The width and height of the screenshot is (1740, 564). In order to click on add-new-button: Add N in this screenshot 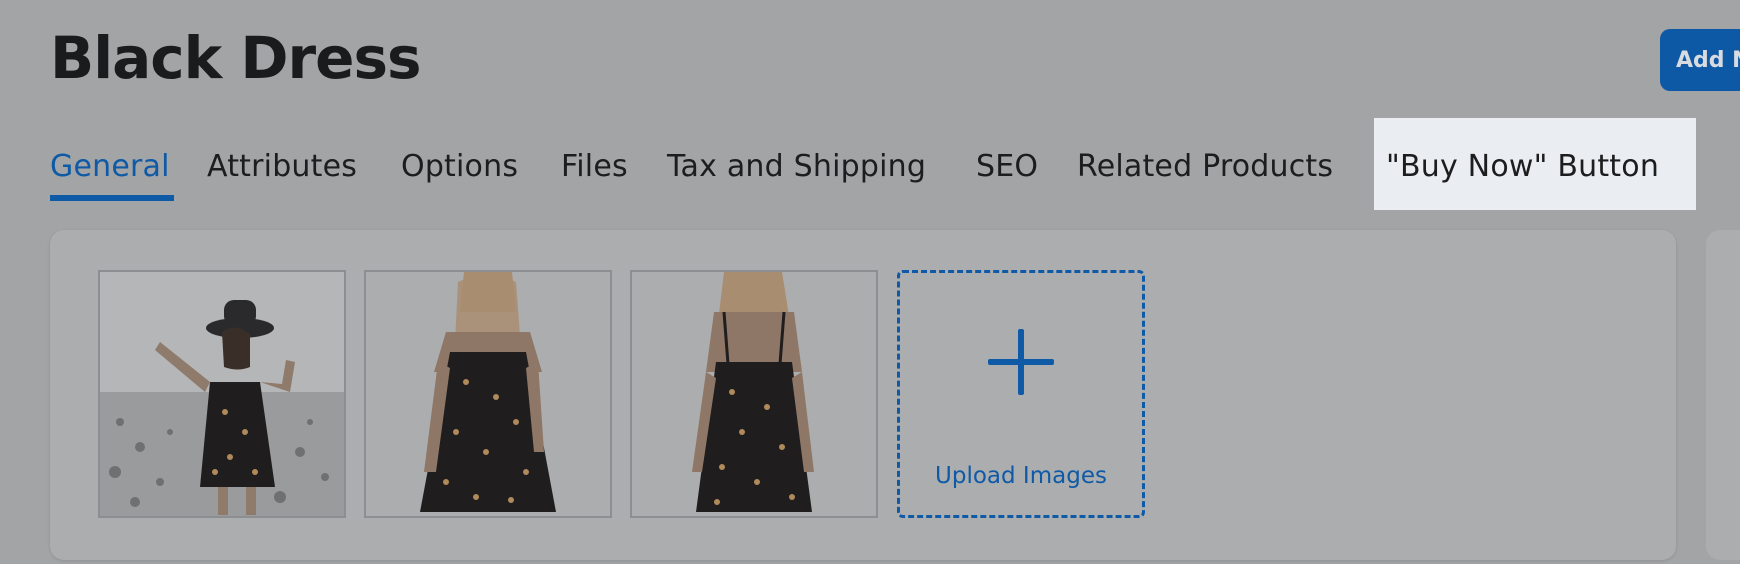, I will do `click(1700, 60)`.